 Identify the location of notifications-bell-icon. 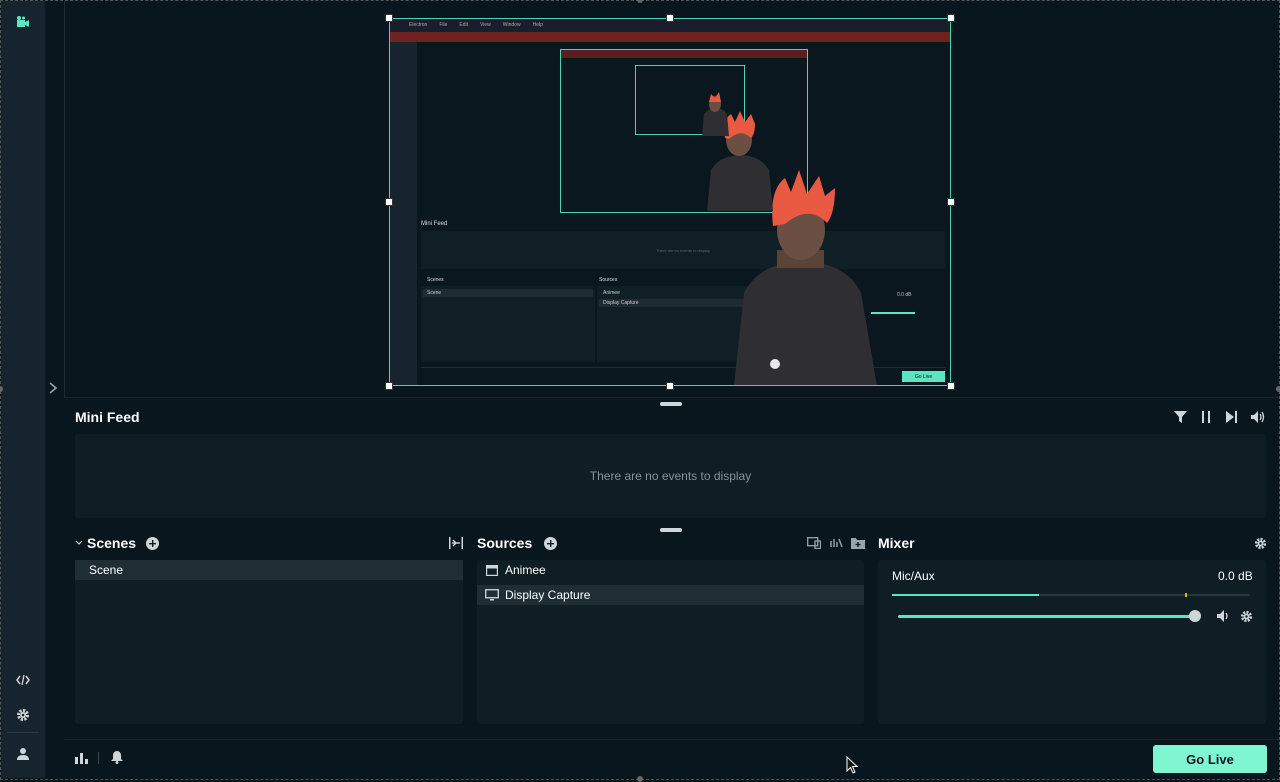
(117, 757).